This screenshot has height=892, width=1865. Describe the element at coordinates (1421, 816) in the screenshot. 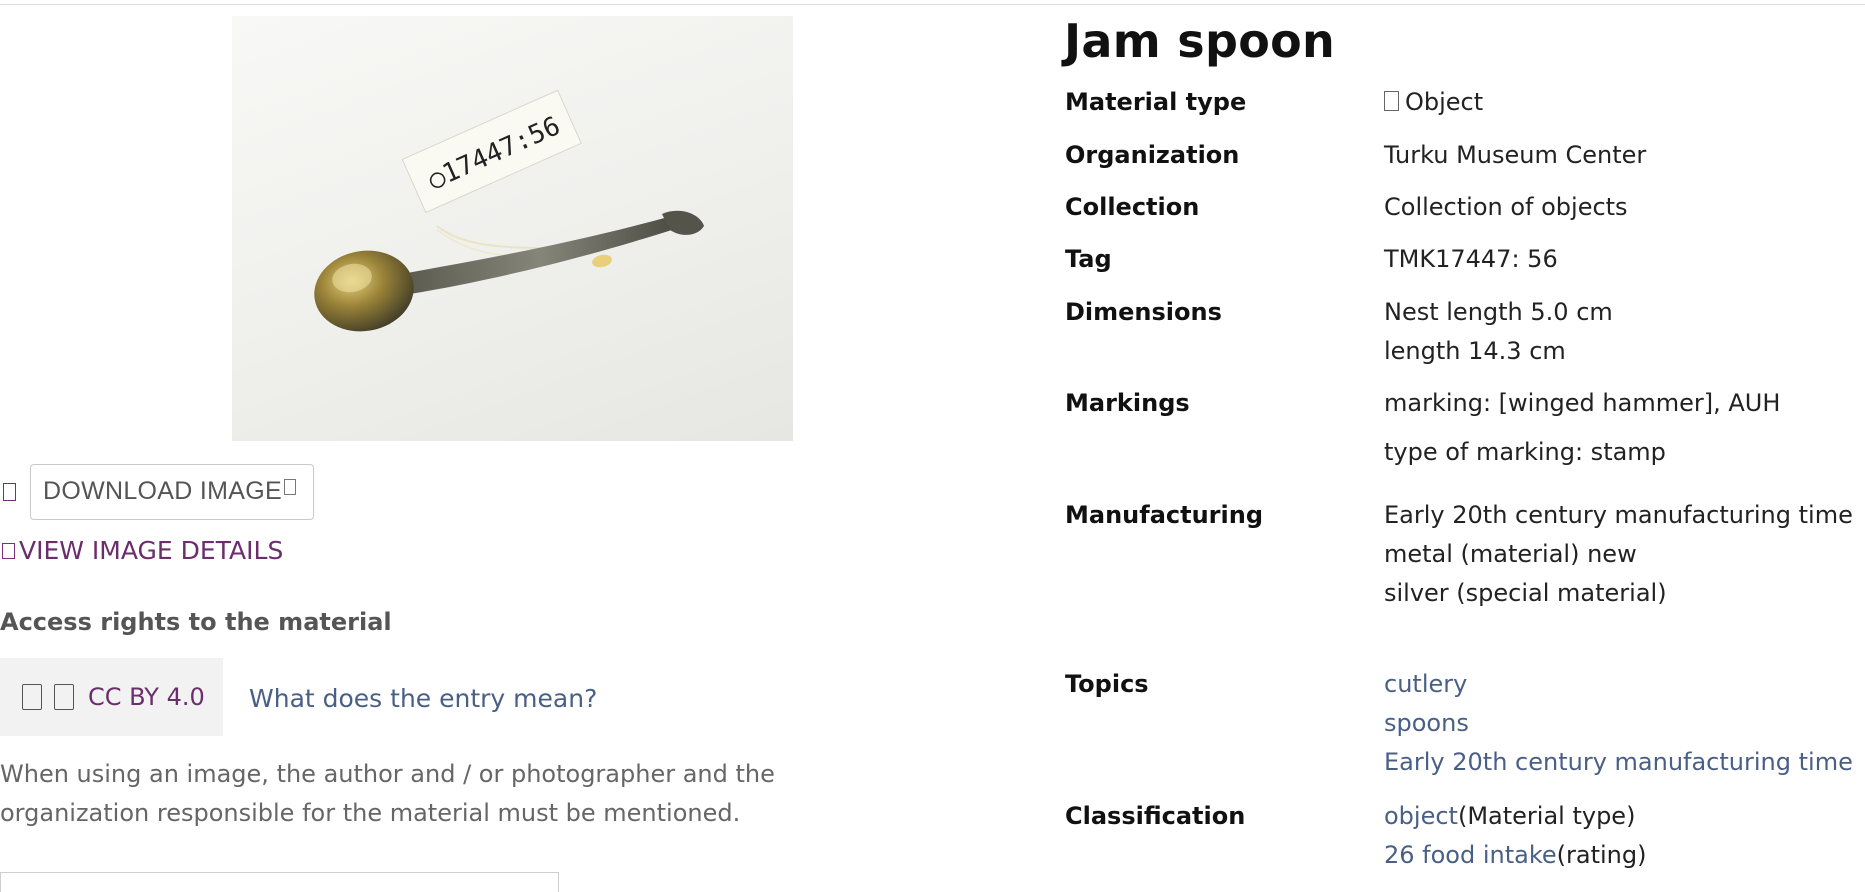

I see `classification-link-object: object` at that location.